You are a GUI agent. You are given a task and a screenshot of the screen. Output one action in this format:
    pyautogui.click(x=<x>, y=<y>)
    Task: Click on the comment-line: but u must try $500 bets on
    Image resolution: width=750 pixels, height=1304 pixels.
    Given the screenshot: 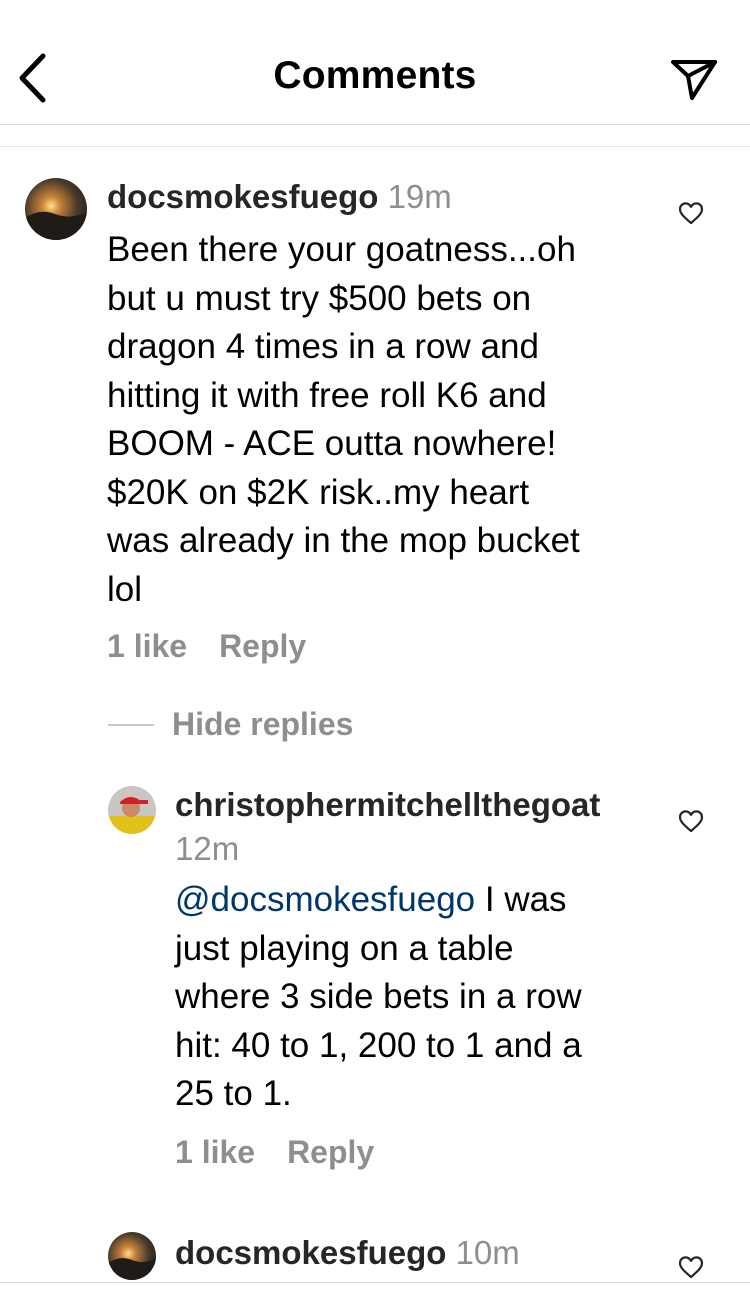 What is the action you would take?
    pyautogui.click(x=319, y=298)
    